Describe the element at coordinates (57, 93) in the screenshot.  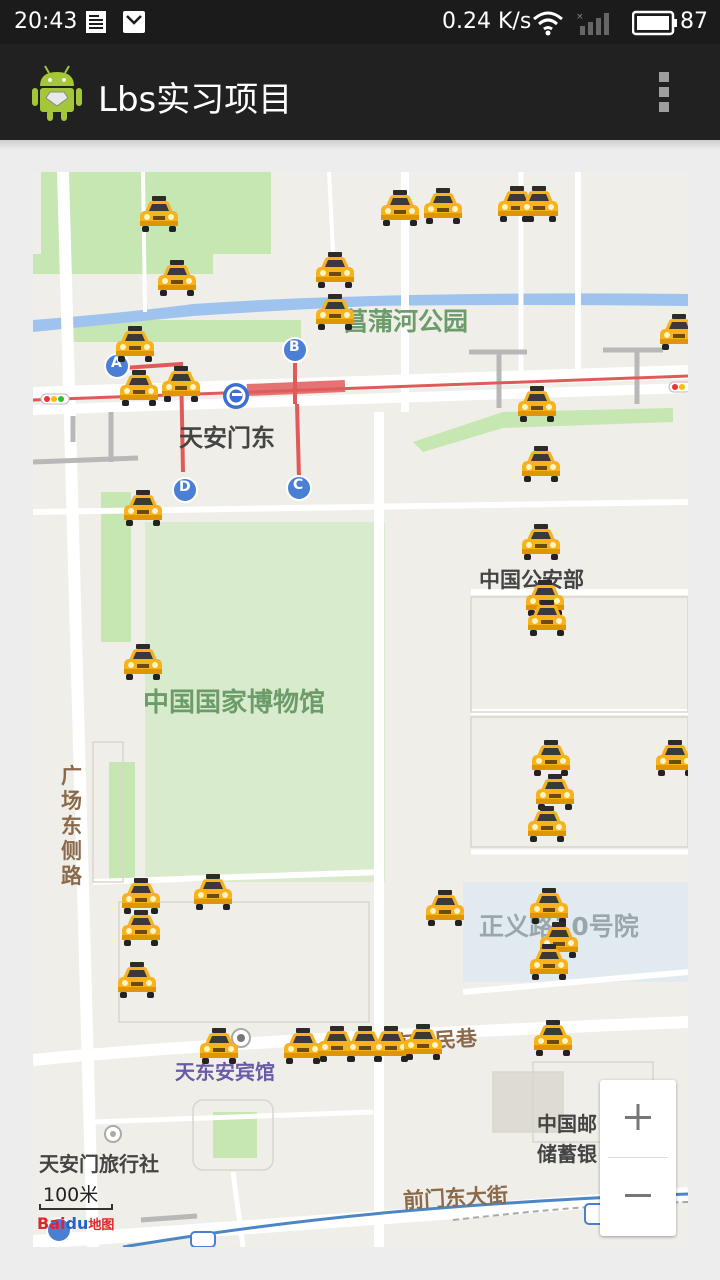
I see `android-icon` at that location.